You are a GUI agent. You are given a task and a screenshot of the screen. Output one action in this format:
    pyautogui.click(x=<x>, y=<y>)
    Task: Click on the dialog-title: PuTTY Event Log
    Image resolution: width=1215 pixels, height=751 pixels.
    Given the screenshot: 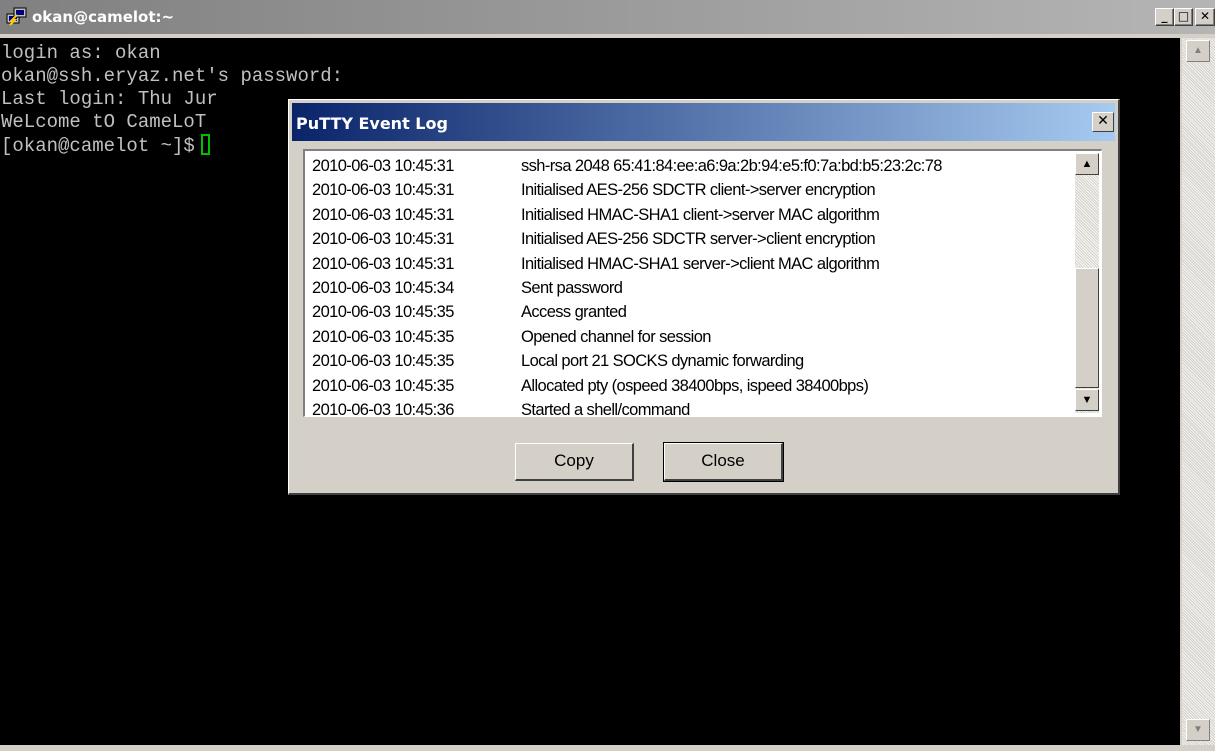 What is the action you would take?
    pyautogui.click(x=372, y=123)
    